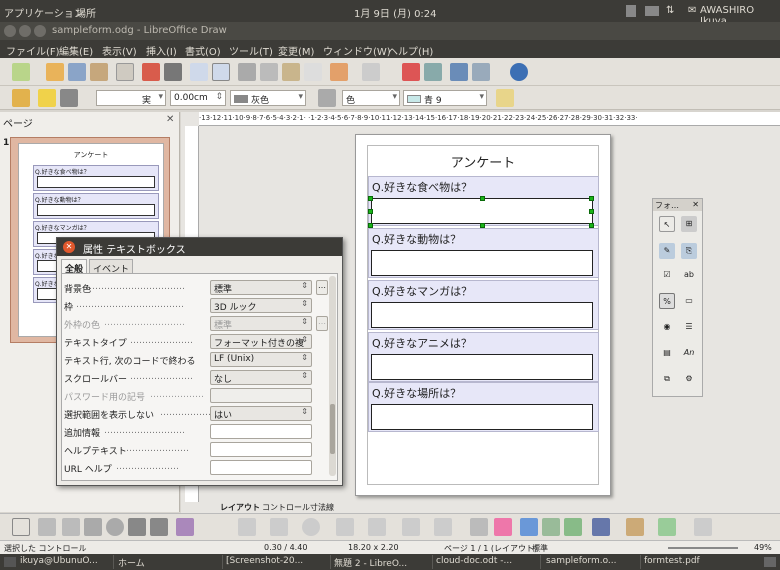  Describe the element at coordinates (137, 527) in the screenshot. I see `text-tool-icon` at that location.